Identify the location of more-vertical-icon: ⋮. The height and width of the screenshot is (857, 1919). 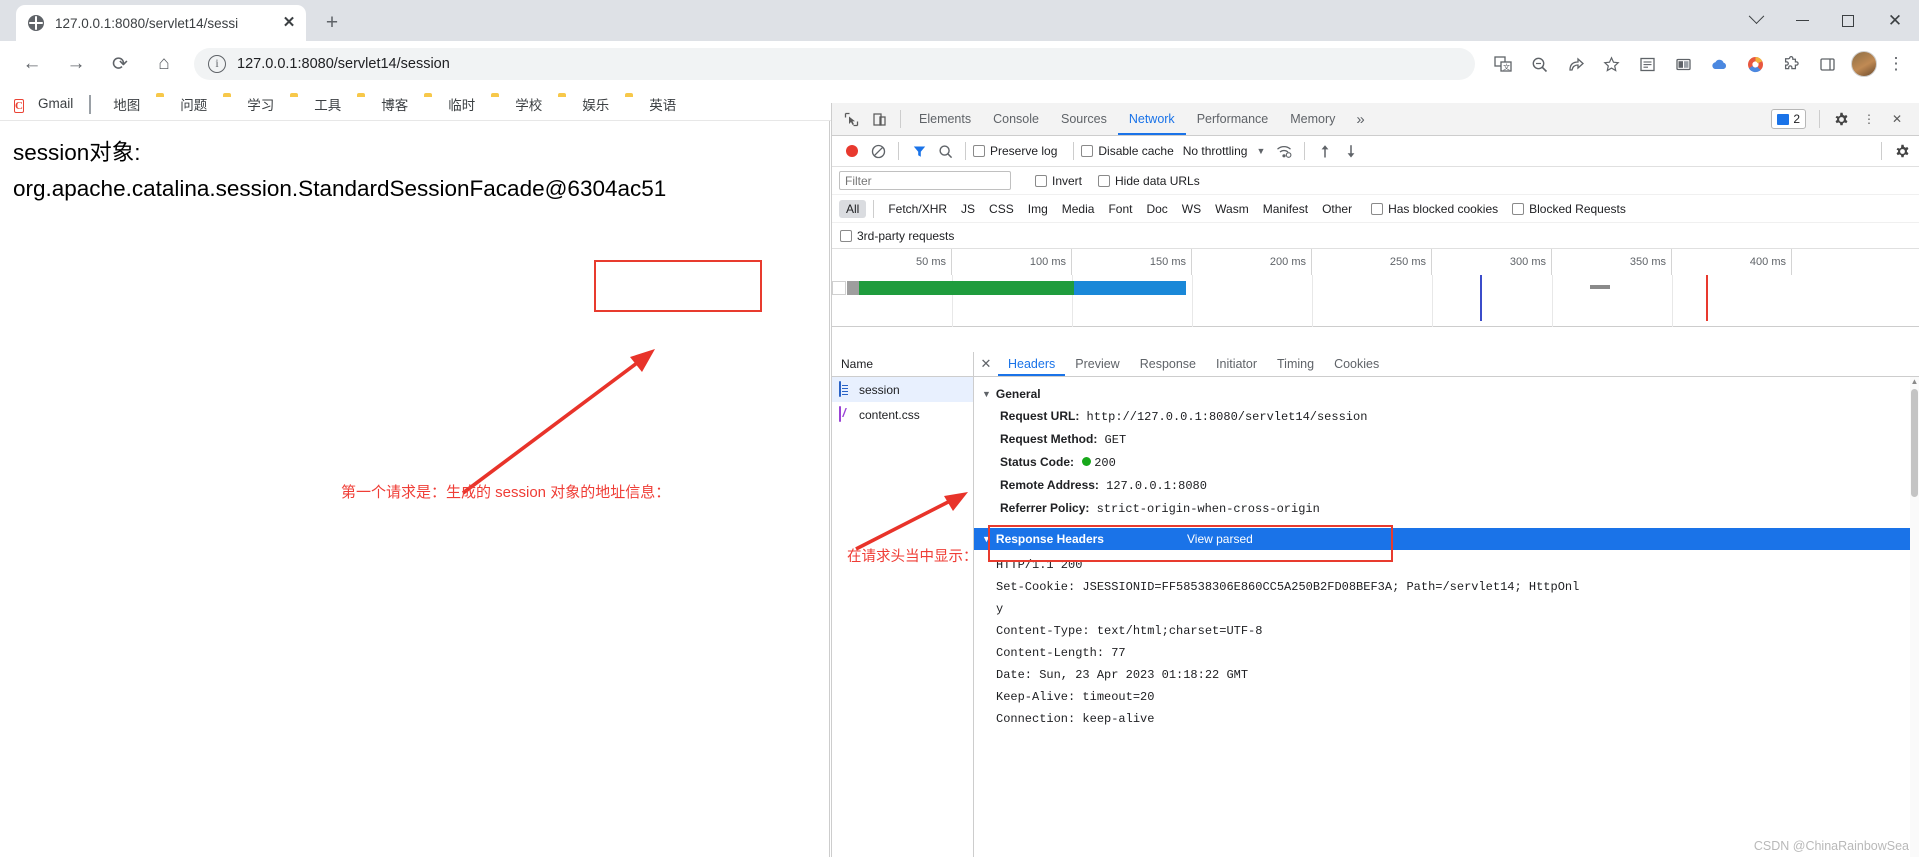
(1869, 119).